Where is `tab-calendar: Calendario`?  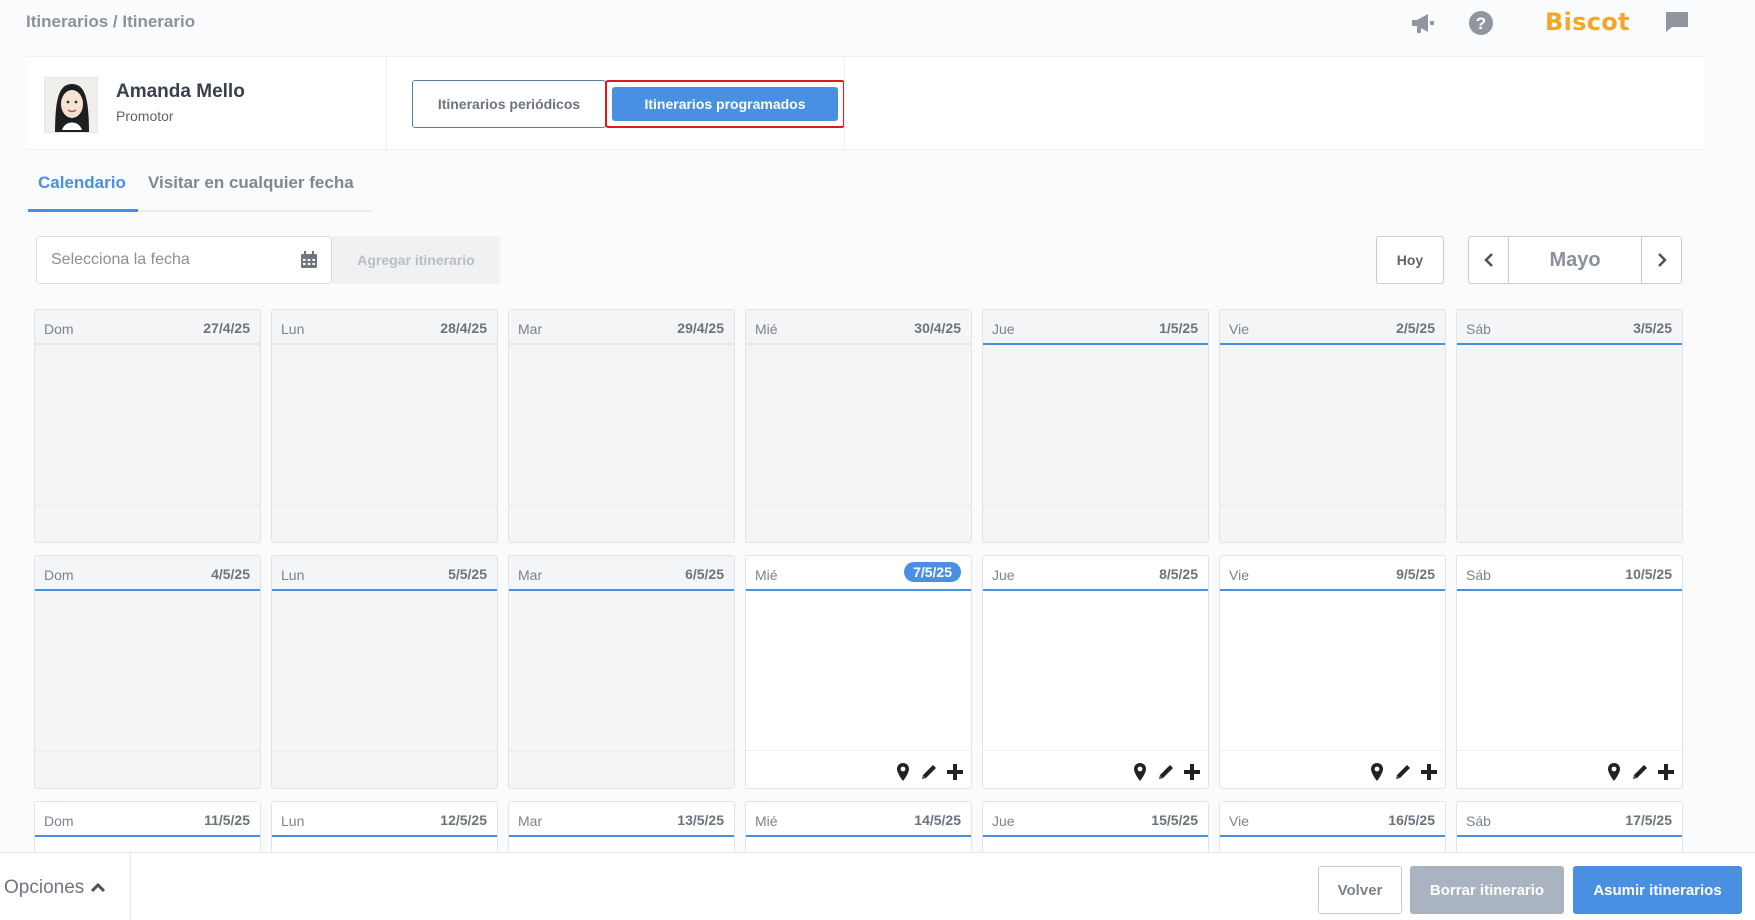 tab-calendar: Calendario is located at coordinates (82, 183).